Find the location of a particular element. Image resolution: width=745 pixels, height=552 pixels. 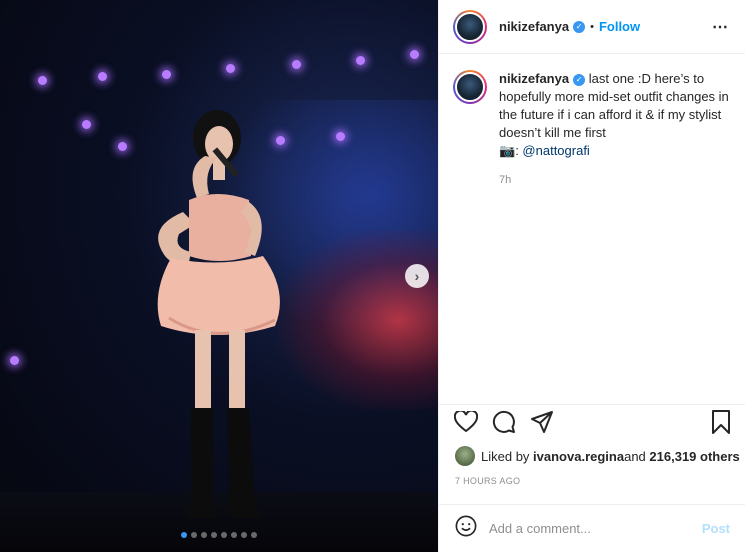

liked-by-middle: and is located at coordinates (635, 456).